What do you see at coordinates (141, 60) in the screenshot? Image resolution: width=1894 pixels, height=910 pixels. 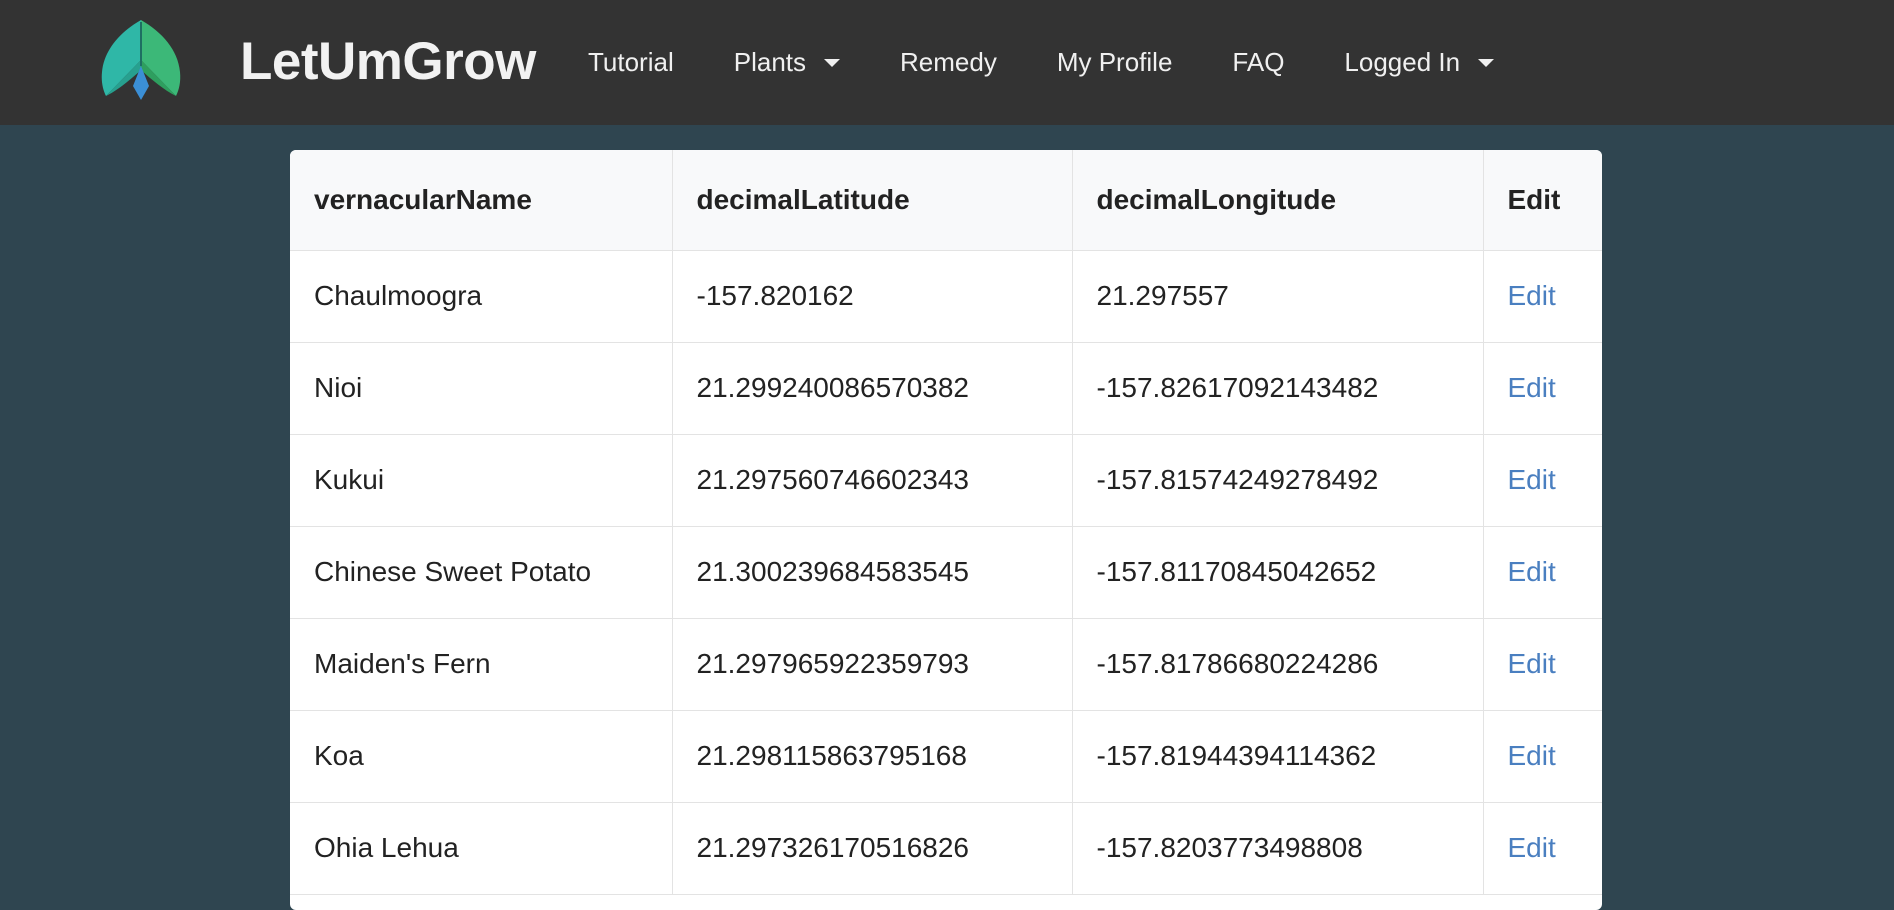 I see `leaf-logo-icon` at bounding box center [141, 60].